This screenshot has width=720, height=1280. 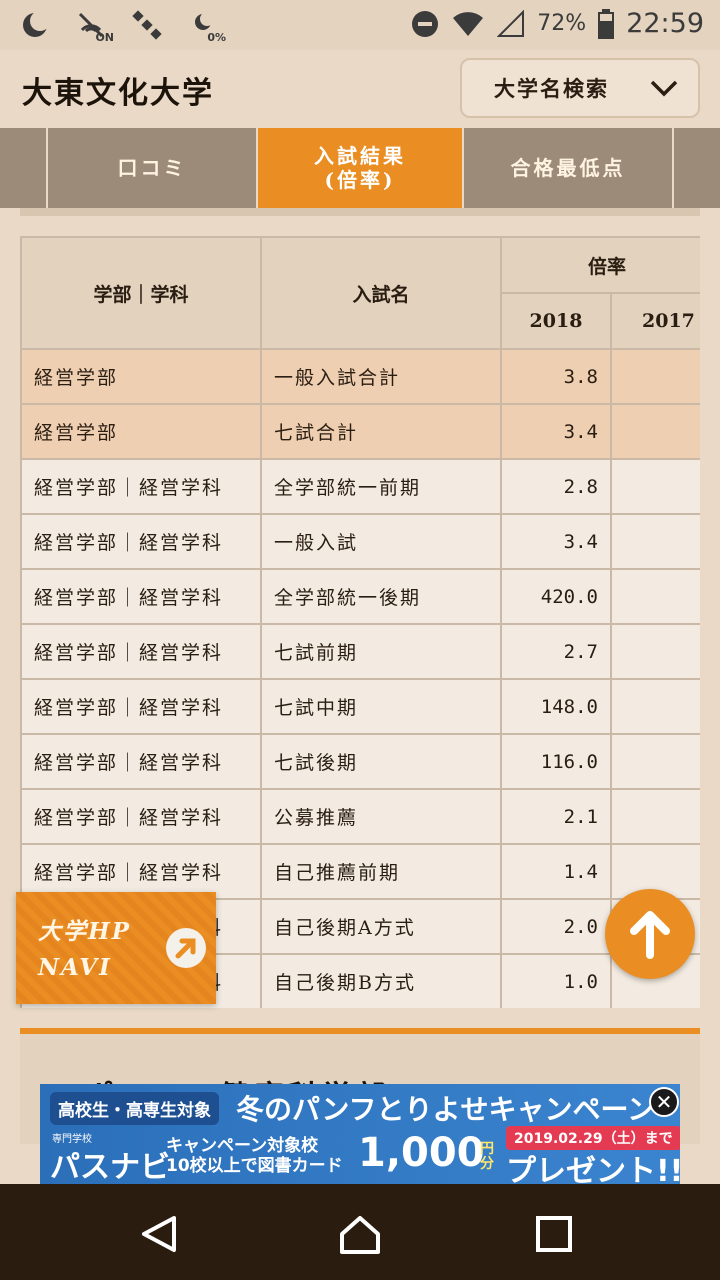 What do you see at coordinates (104, 37) in the screenshot?
I see `hotspot-status: ON` at bounding box center [104, 37].